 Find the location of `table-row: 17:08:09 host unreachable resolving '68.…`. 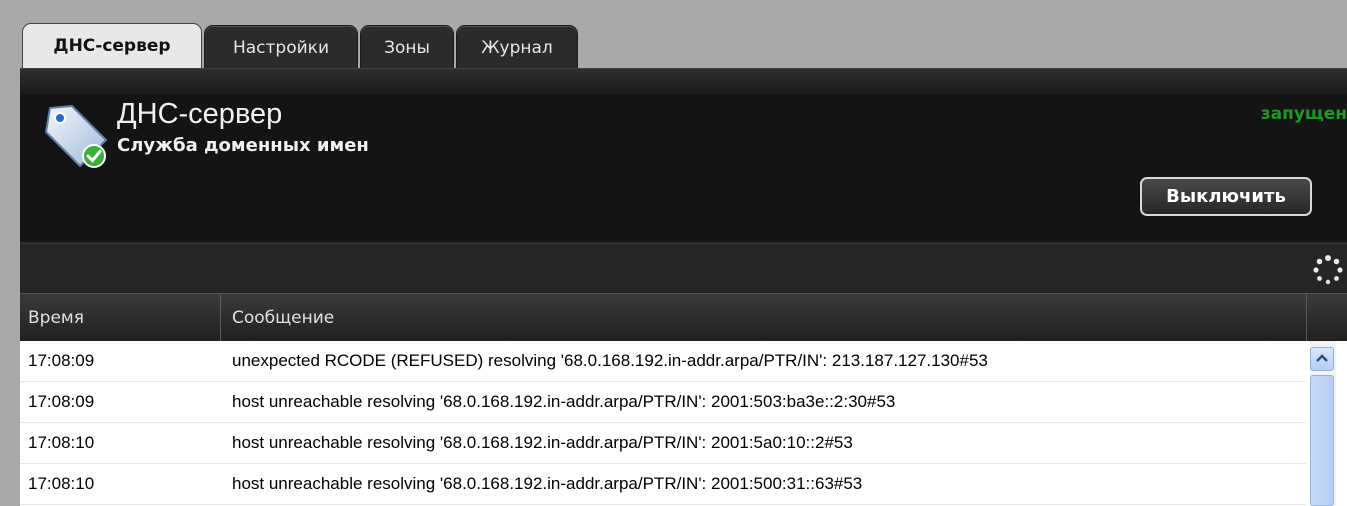

table-row: 17:08:09 host unreachable resolving '68.… is located at coordinates (663, 402).